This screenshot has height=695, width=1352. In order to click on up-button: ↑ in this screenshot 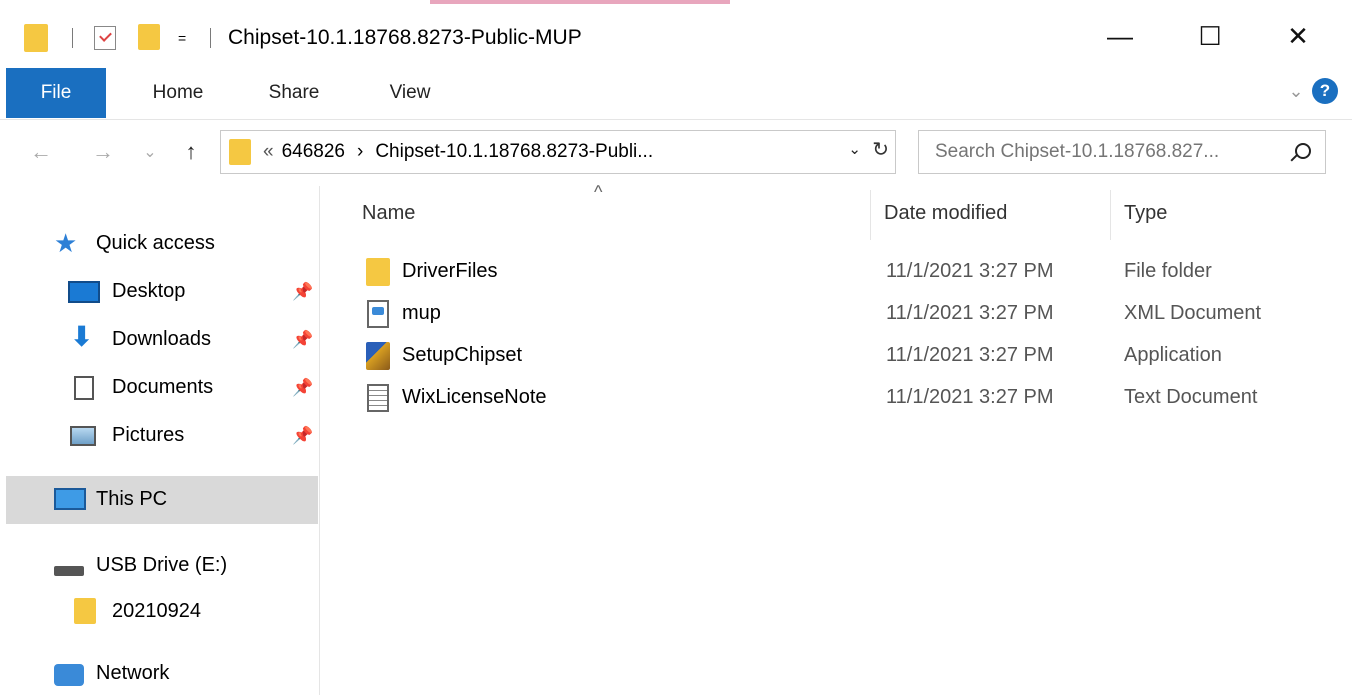, I will do `click(191, 152)`.